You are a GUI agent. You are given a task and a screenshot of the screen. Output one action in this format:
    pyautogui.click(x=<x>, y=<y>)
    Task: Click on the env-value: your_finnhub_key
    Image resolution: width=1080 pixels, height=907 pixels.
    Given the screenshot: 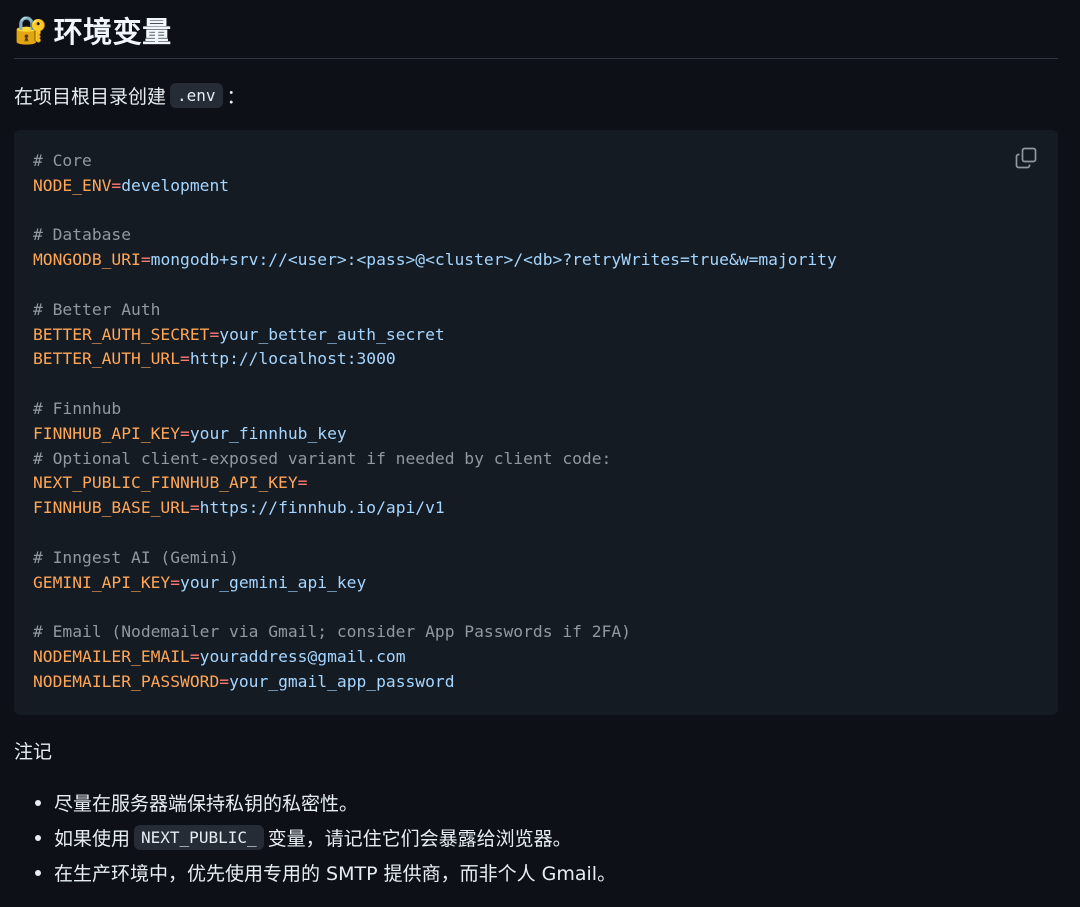 What is the action you would take?
    pyautogui.click(x=268, y=433)
    